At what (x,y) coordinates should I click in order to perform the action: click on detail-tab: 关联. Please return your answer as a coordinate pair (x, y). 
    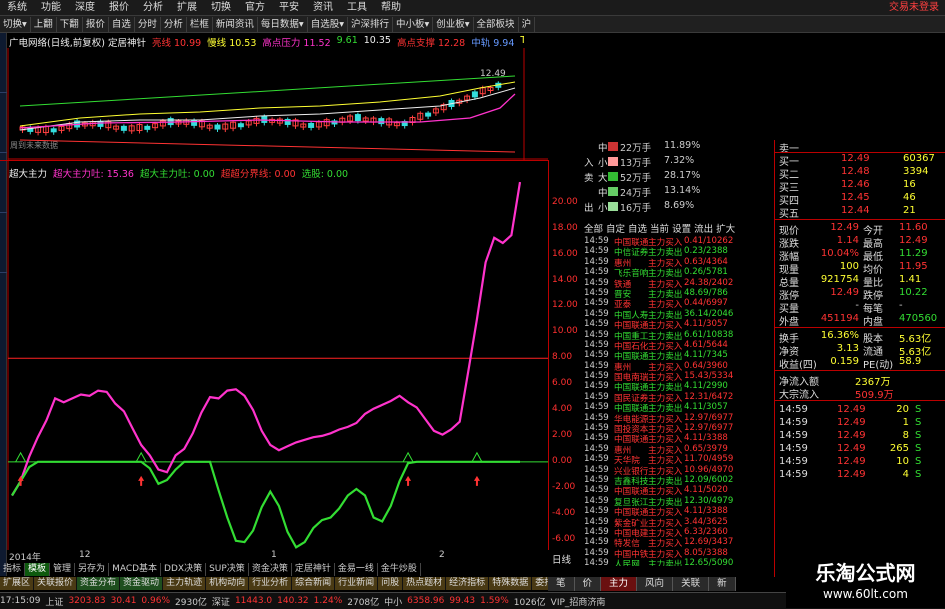
    Looking at the image, I should click on (691, 584).